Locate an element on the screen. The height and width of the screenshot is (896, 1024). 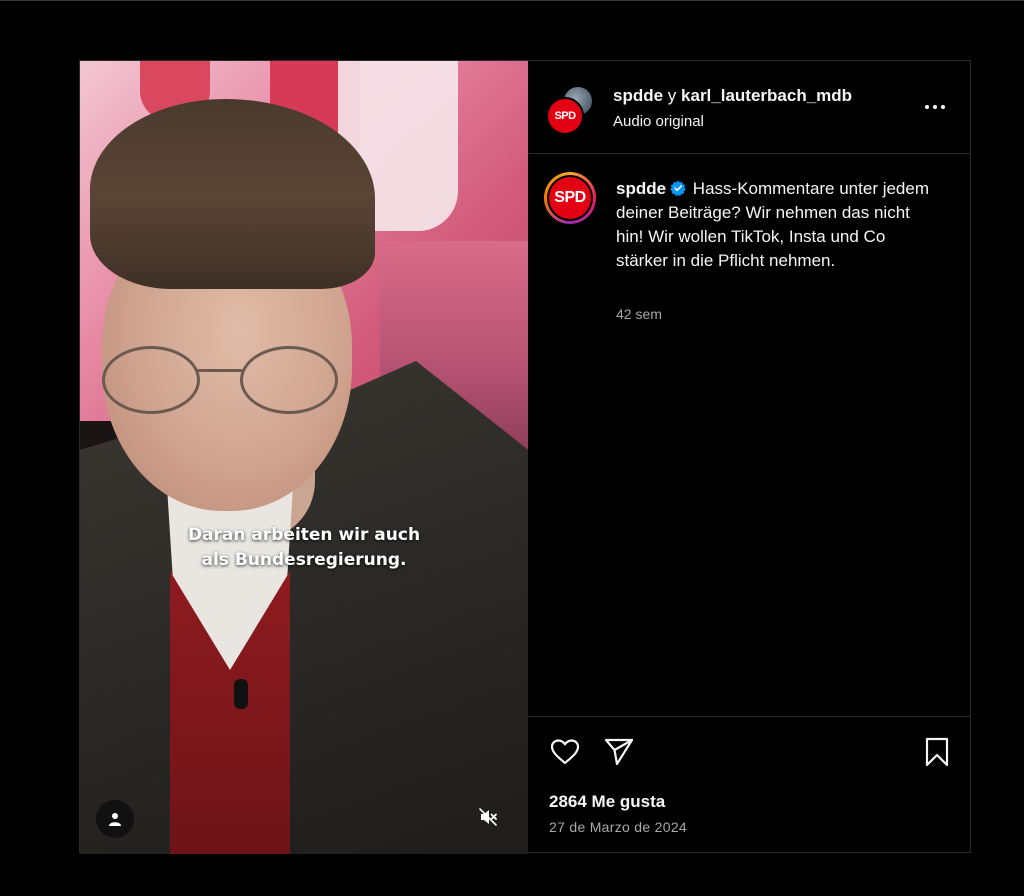
like-button is located at coordinates (565, 752).